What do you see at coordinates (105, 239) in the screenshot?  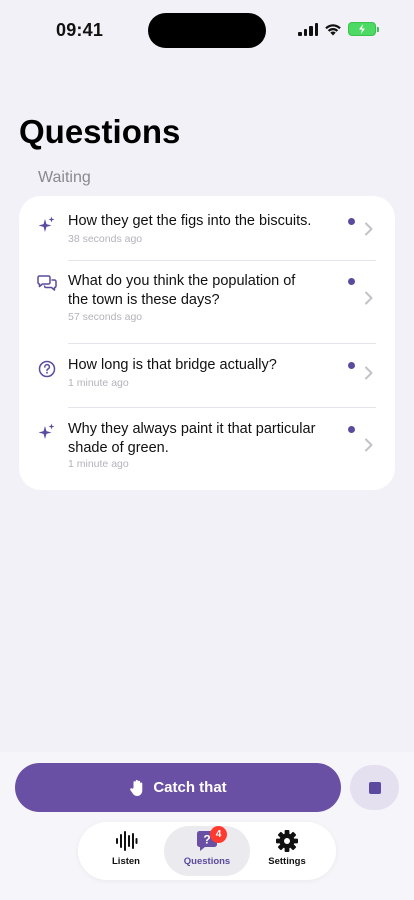 I see `question-timestamp: 38 seconds ago` at bounding box center [105, 239].